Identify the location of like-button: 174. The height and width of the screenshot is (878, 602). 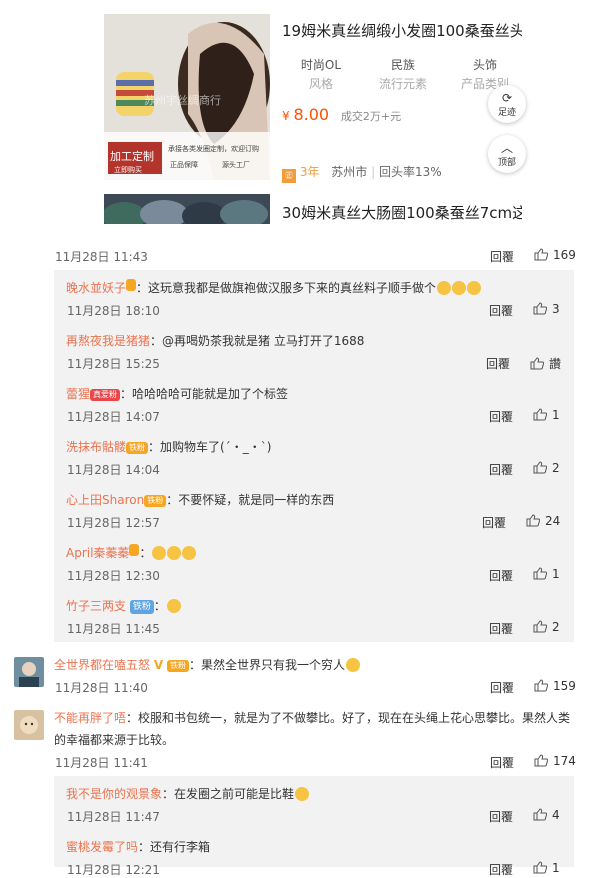
(555, 761).